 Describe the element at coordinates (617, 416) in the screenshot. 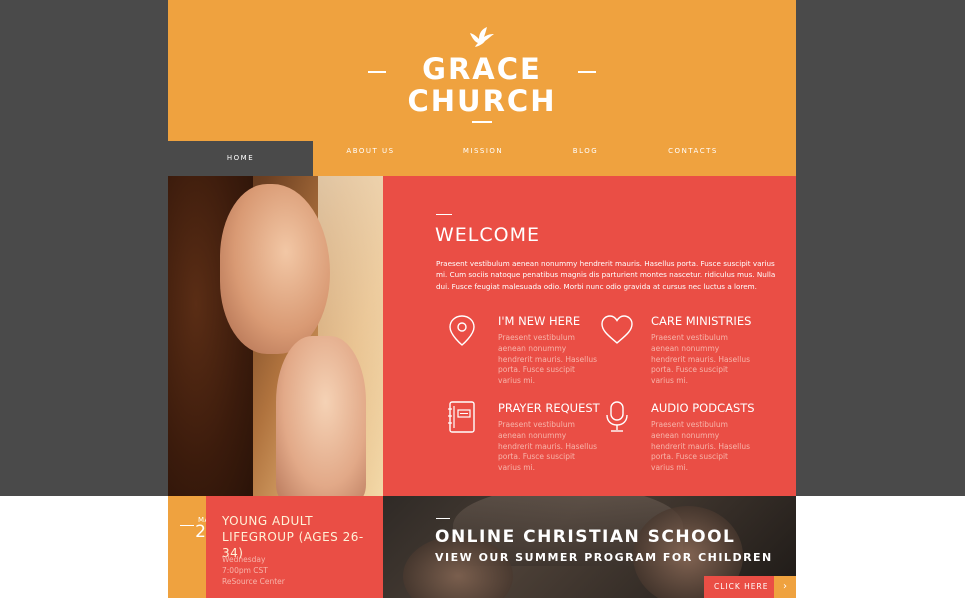

I see `microphone-icon` at that location.